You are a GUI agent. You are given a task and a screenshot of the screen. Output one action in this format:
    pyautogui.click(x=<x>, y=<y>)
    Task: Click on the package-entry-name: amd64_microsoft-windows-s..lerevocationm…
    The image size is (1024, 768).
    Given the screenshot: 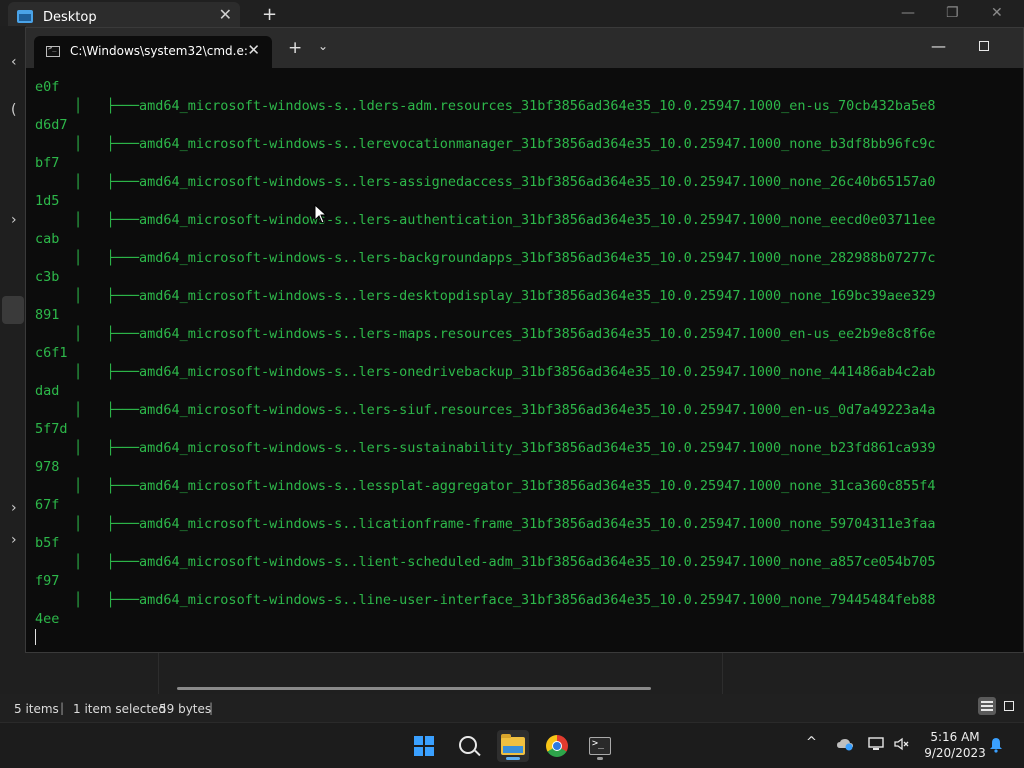 What is the action you would take?
    pyautogui.click(x=537, y=144)
    